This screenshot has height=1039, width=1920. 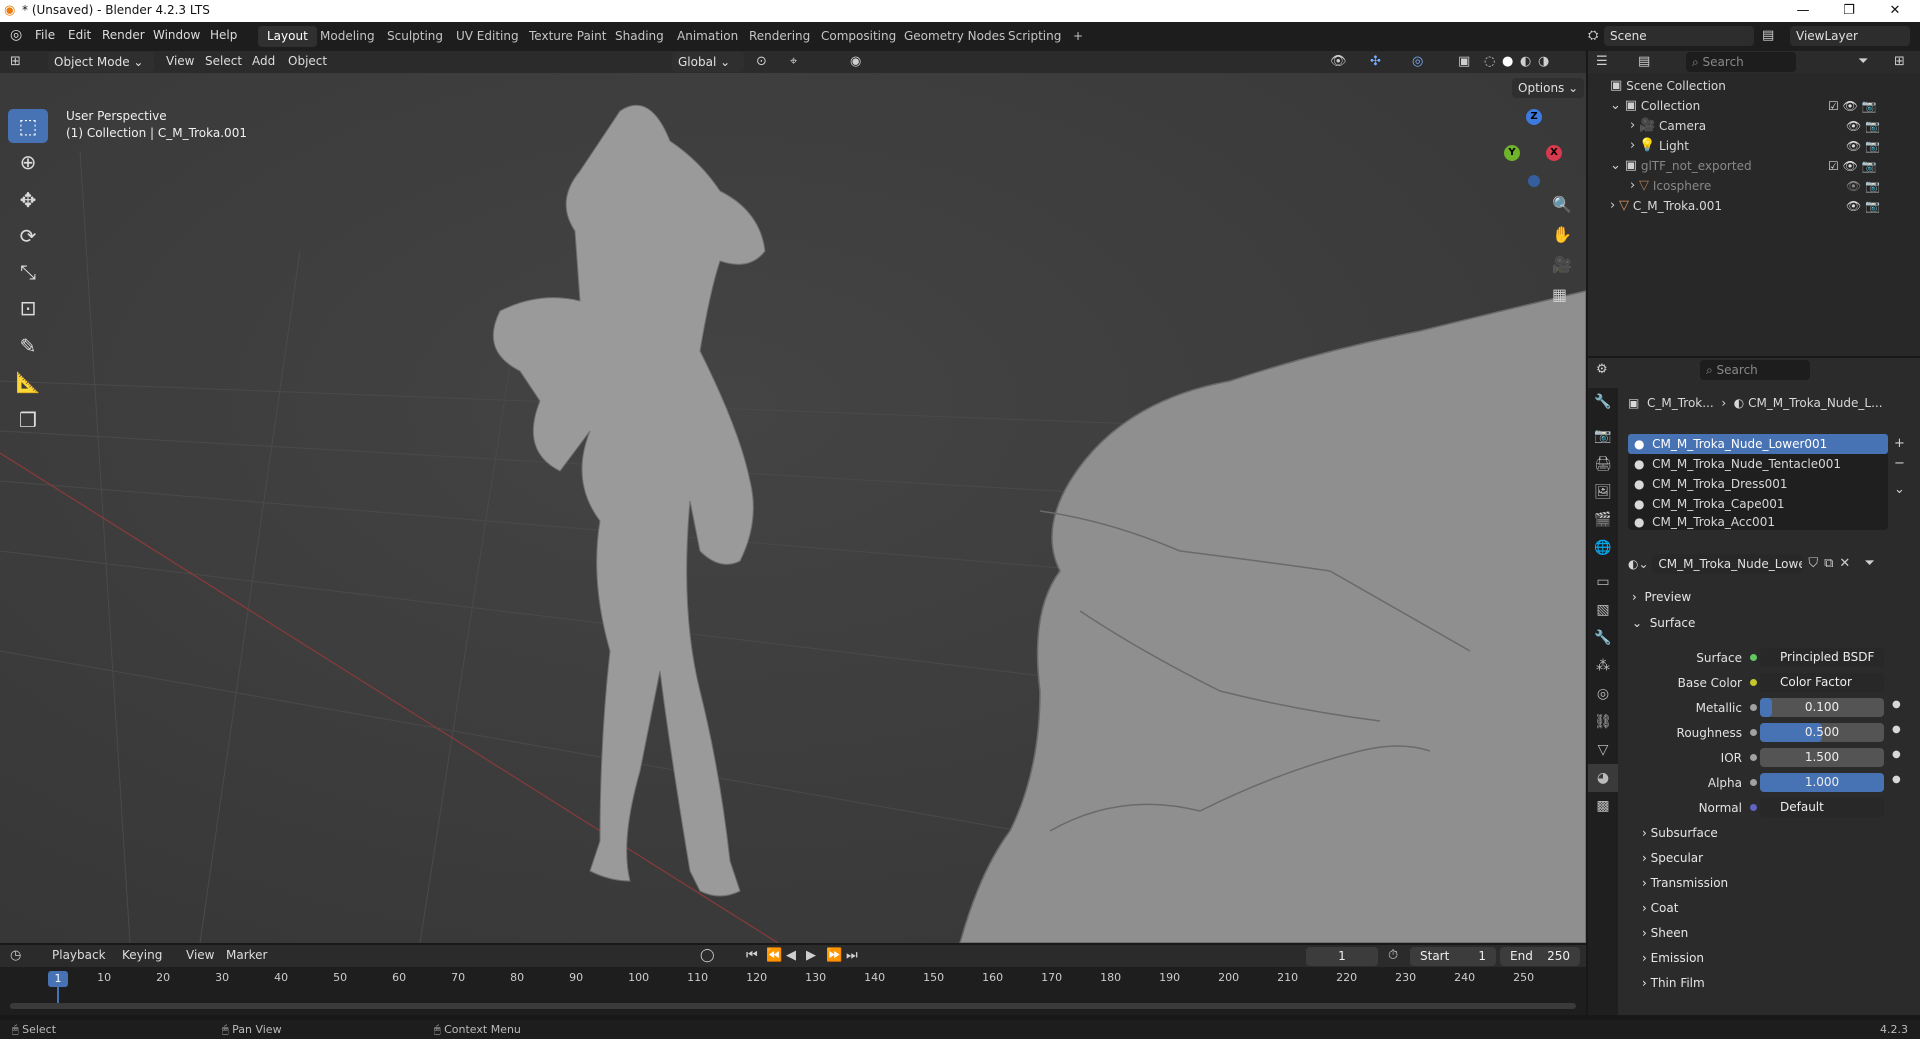 What do you see at coordinates (1603, 402) in the screenshot?
I see `tool-tab-icon: 🔧` at bounding box center [1603, 402].